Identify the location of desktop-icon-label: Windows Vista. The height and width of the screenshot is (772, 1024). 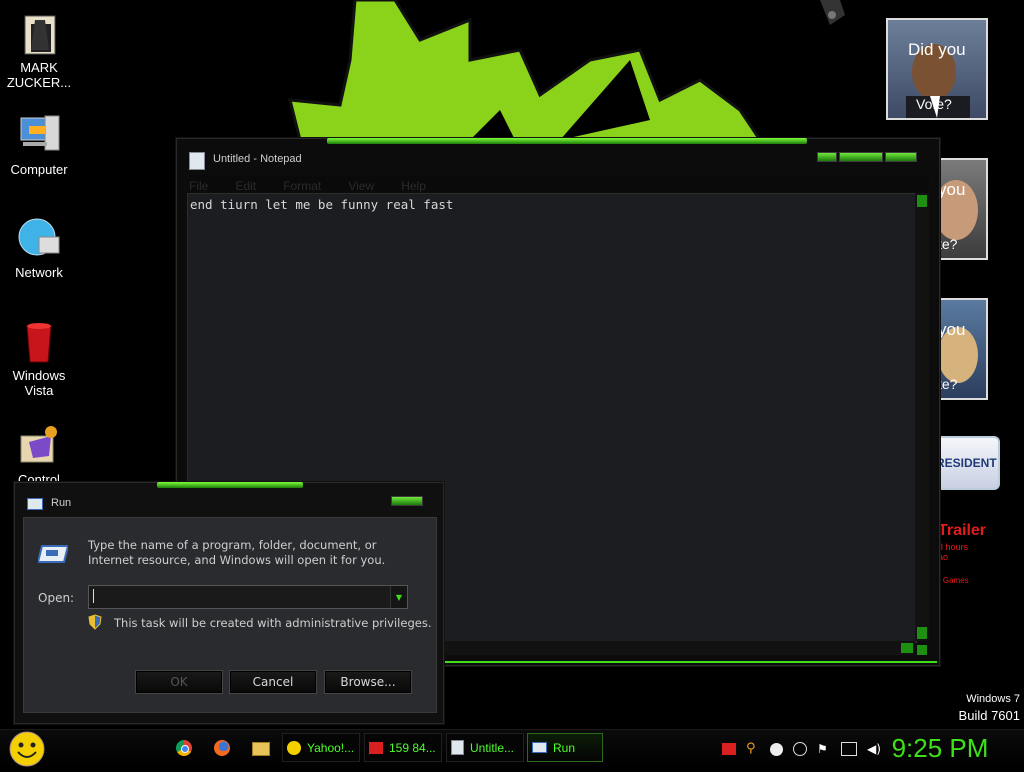
(39, 383).